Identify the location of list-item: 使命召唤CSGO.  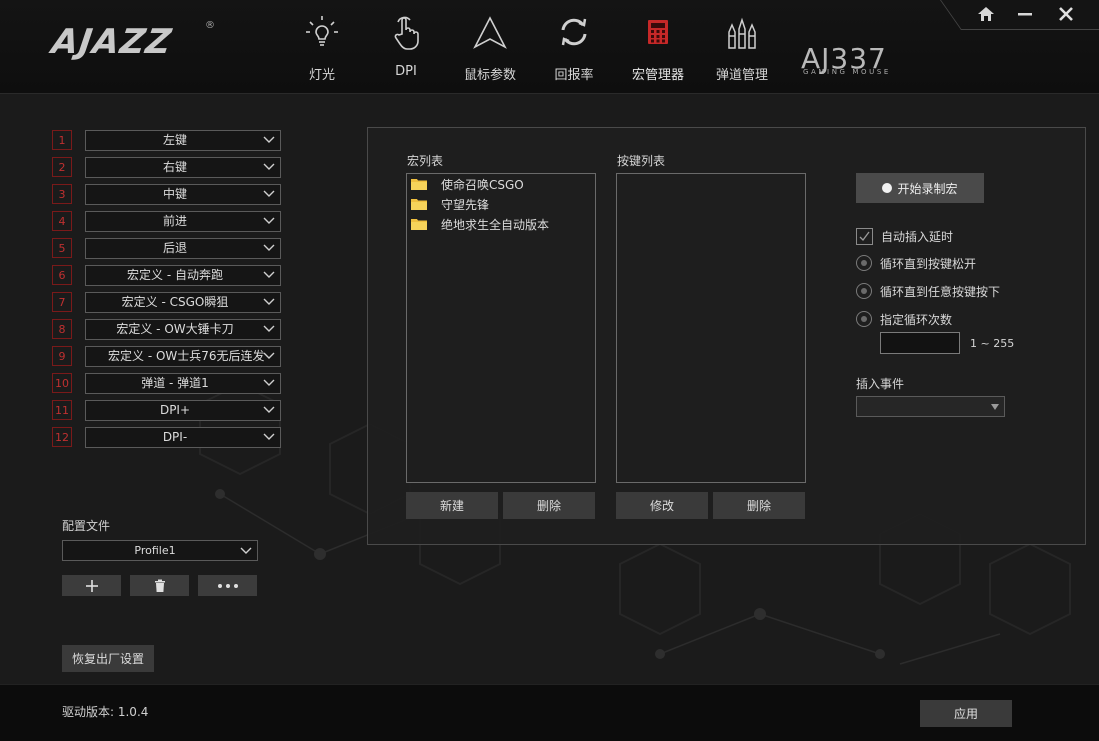
(501, 184).